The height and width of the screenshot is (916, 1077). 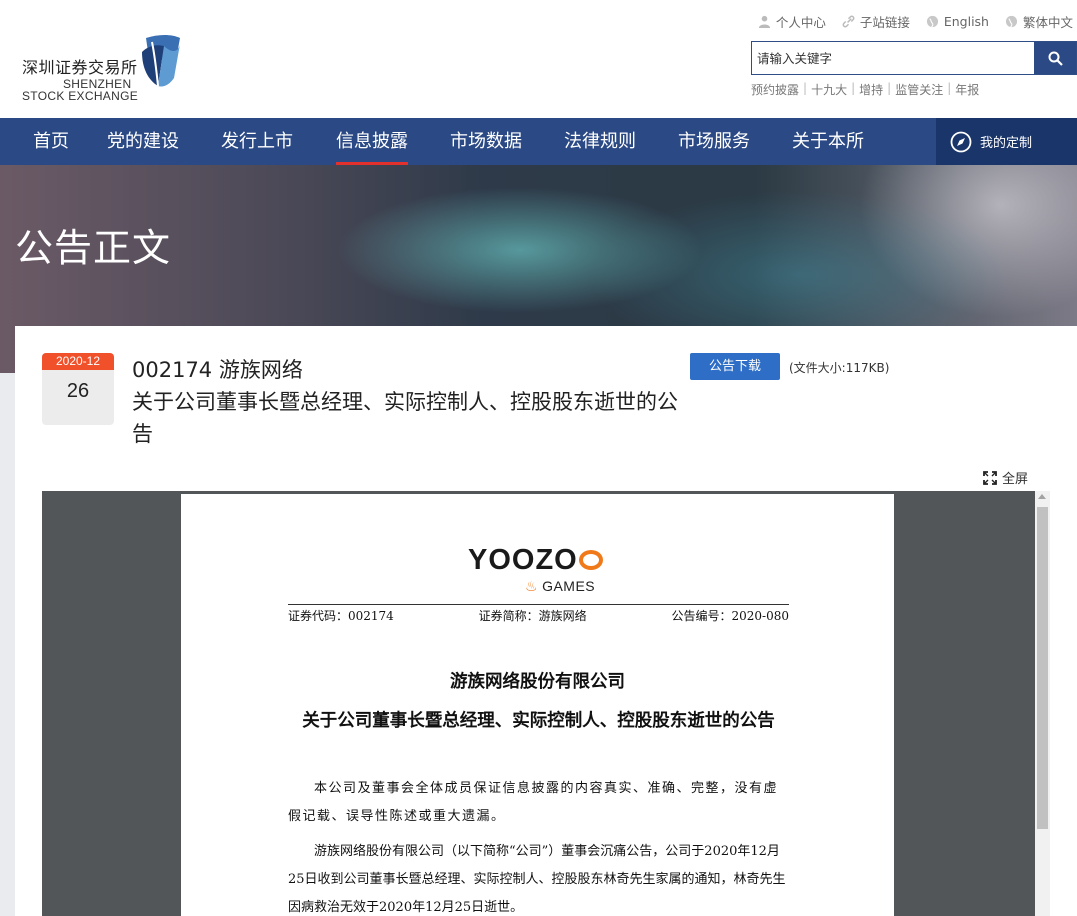 I want to click on date-month: 2020-12, so click(x=78, y=361).